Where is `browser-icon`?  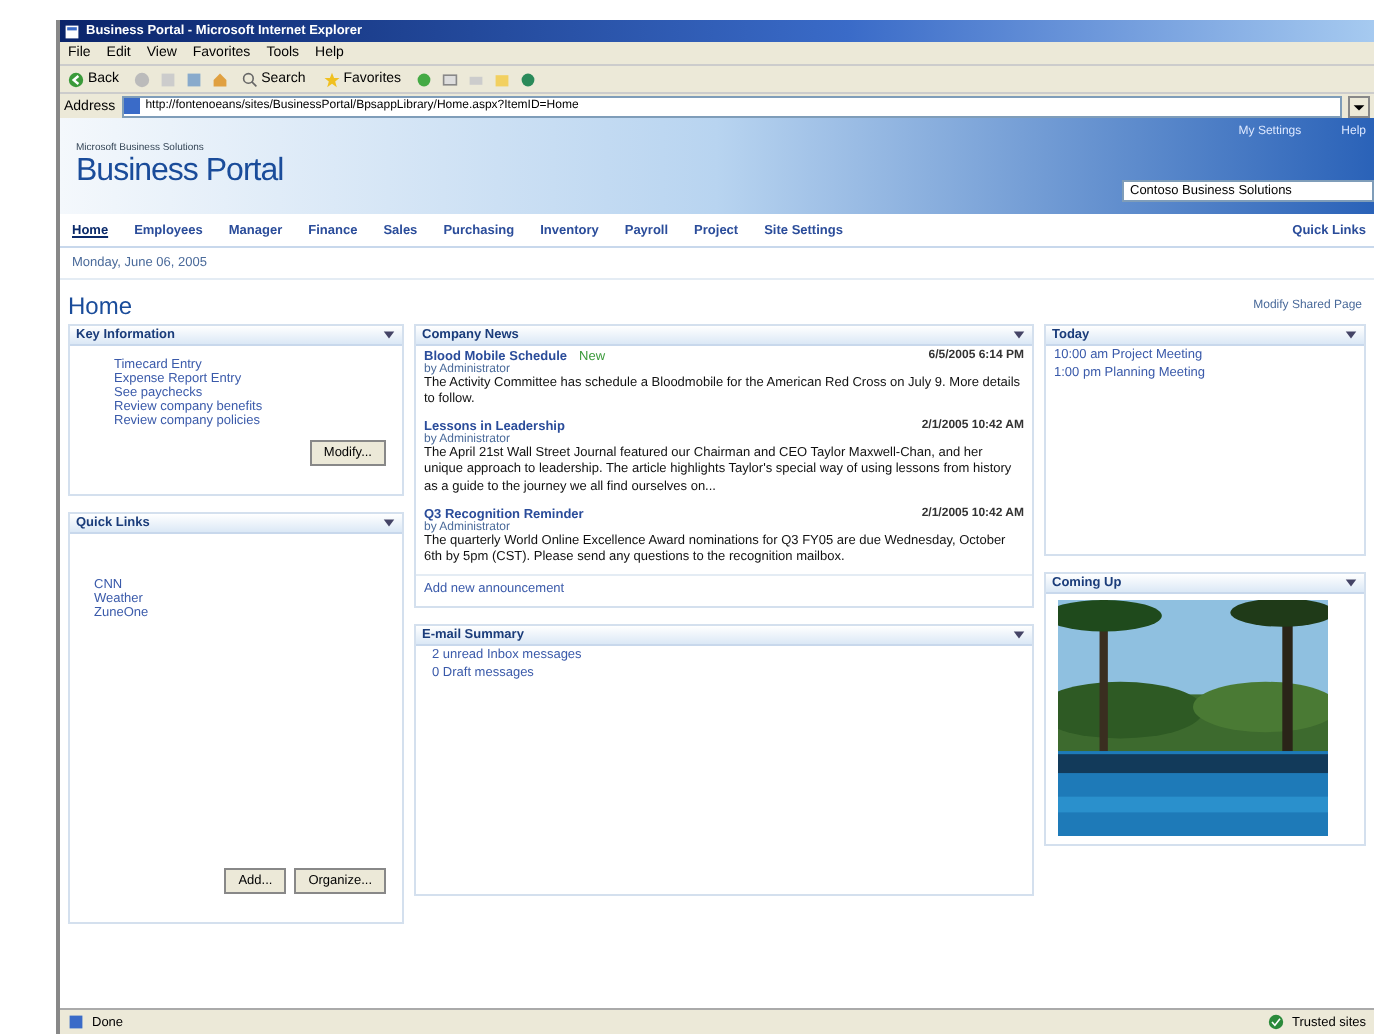 browser-icon is located at coordinates (72, 31).